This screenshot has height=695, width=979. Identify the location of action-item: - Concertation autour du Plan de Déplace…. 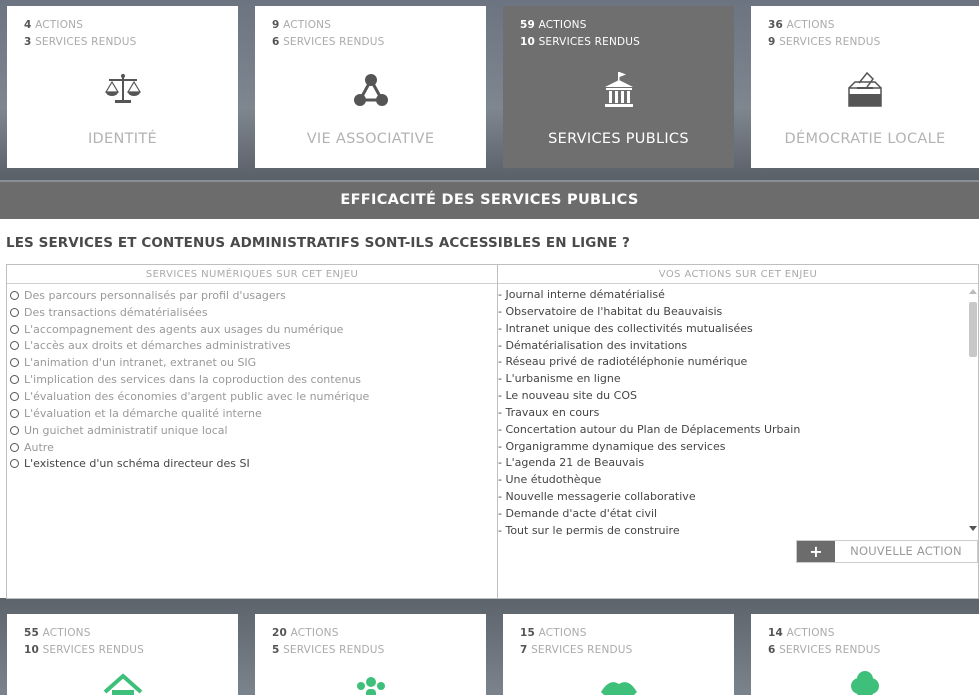
(733, 431).